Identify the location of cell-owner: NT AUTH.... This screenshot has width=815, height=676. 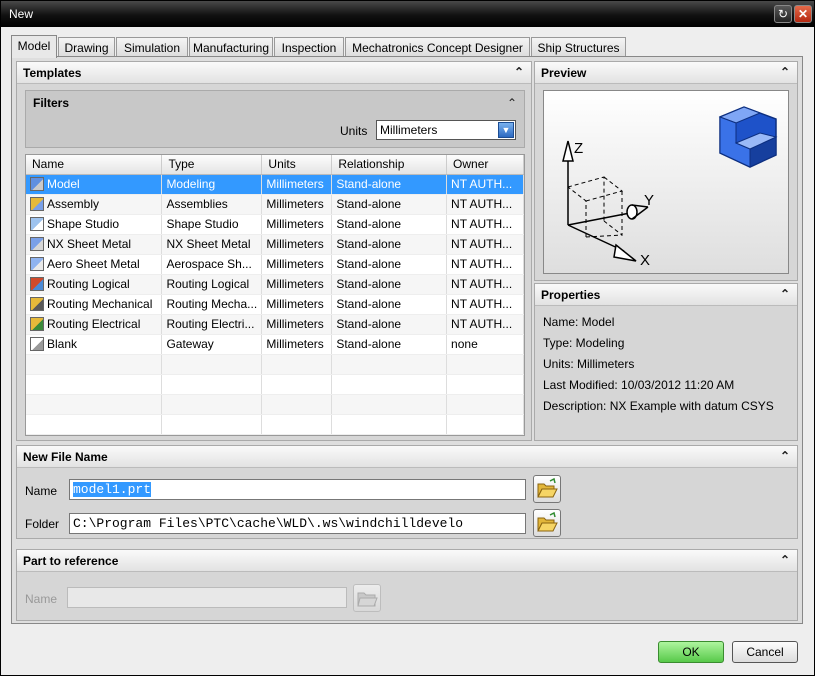
(485, 224).